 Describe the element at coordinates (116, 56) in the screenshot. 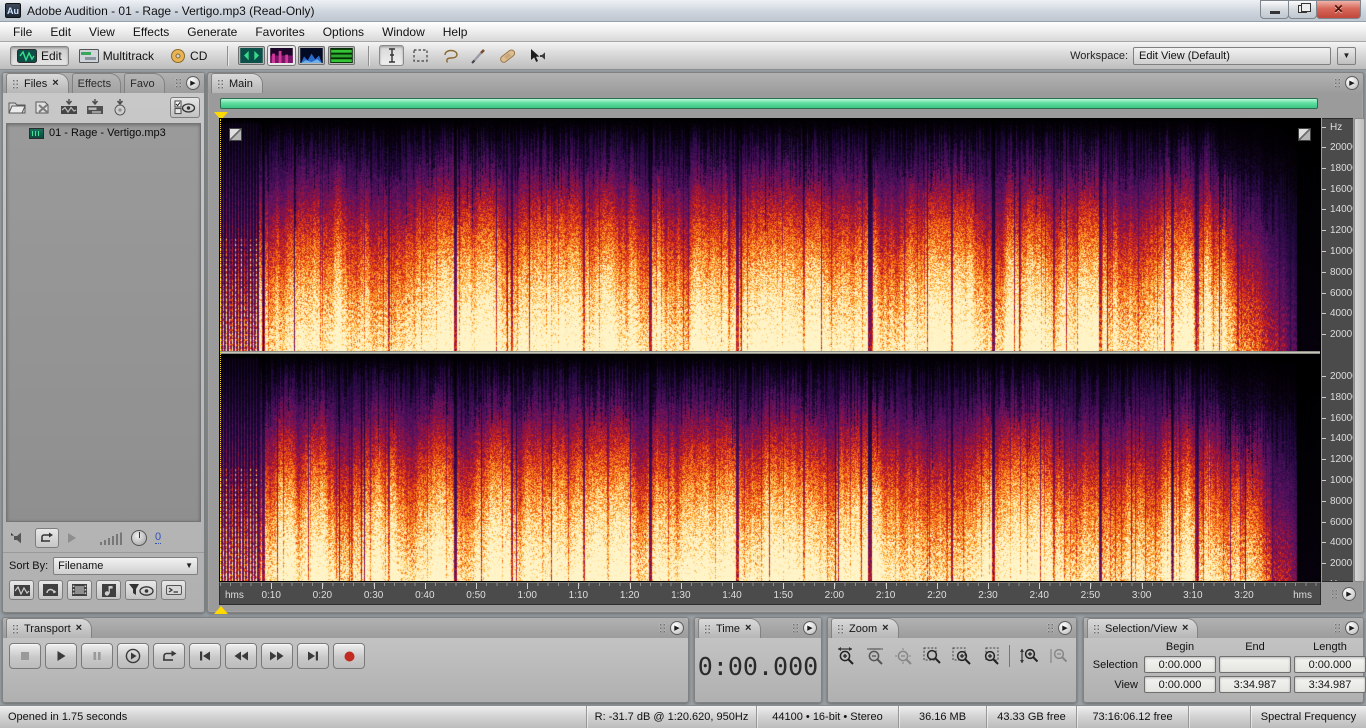

I see `multitrack-view-button: Multitrack` at that location.